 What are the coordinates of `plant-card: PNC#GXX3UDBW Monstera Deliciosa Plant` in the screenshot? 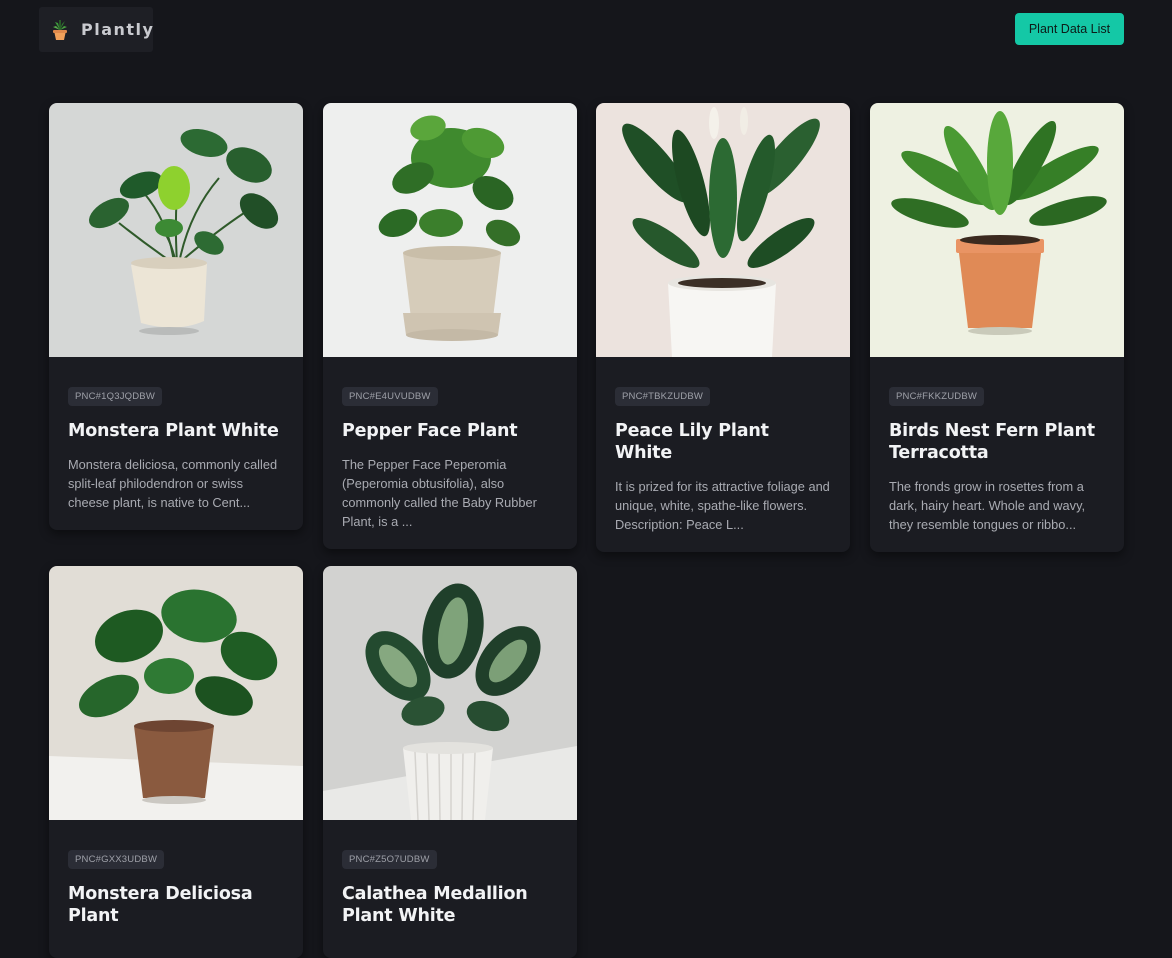 It's located at (176, 762).